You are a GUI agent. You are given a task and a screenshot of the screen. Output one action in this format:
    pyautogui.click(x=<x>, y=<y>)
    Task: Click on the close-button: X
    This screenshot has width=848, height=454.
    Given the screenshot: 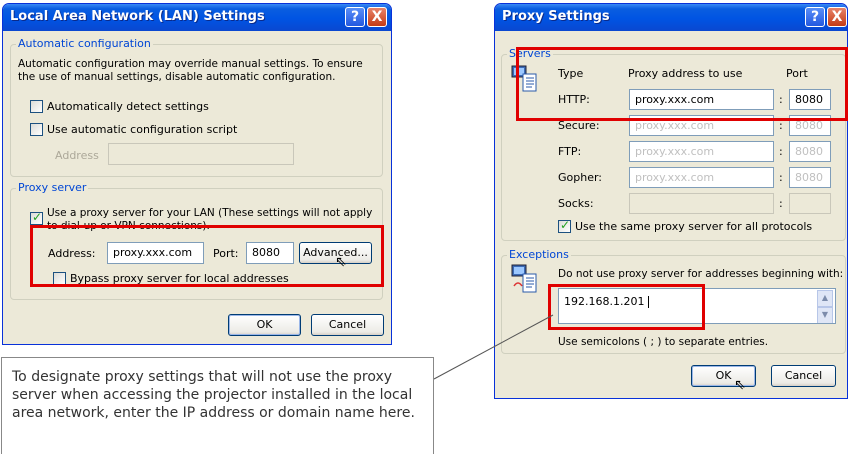 What is the action you would take?
    pyautogui.click(x=377, y=17)
    